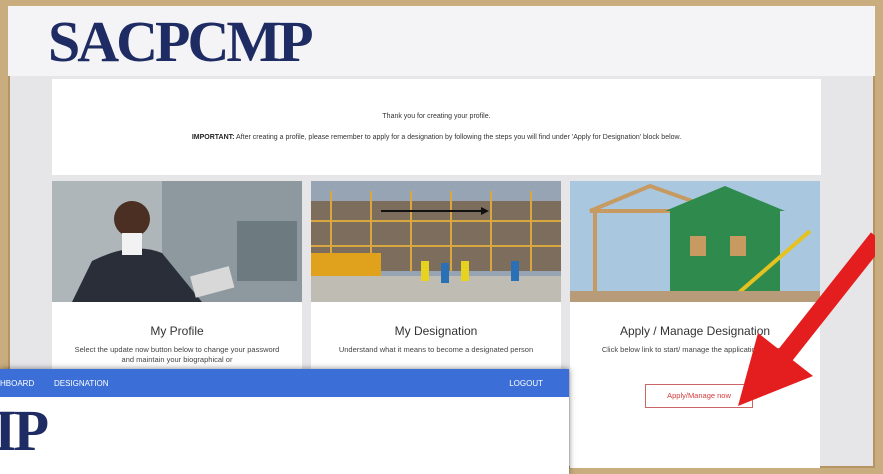 The width and height of the screenshot is (883, 474). Describe the element at coordinates (17, 383) in the screenshot. I see `nav-dashboard-link: HBOARD` at that location.